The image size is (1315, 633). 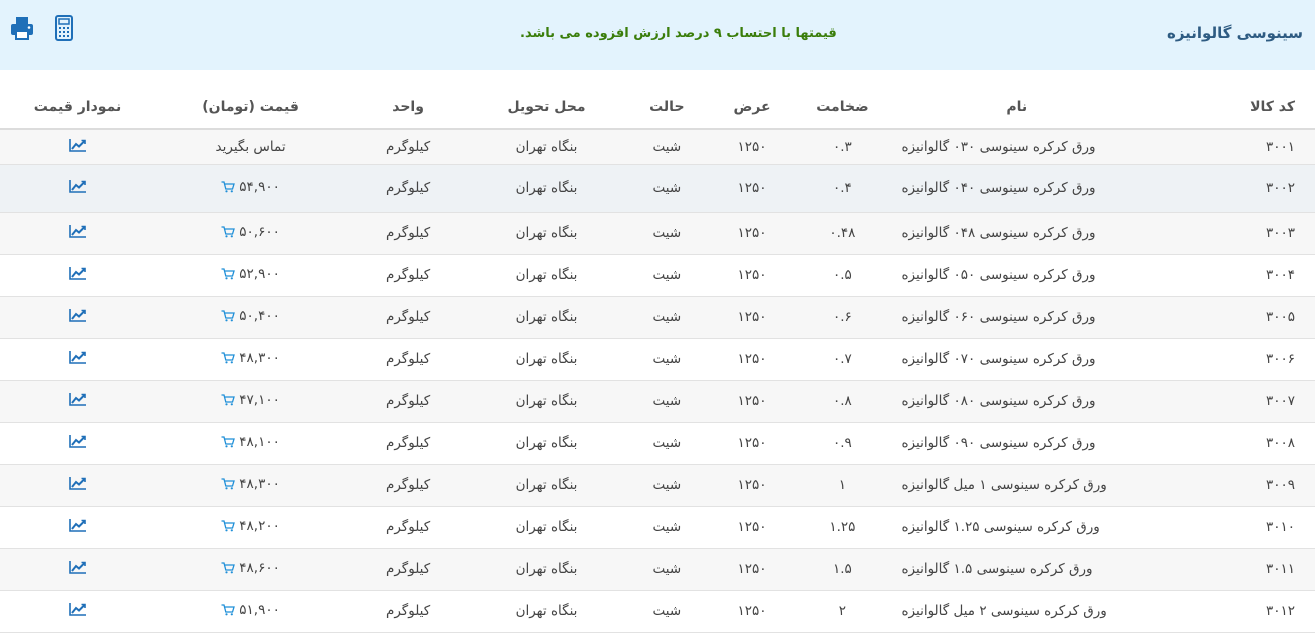 I want to click on cell-name: ورق کرکره سینوسی ۰۵۰ گالوانیزه, so click(x=1057, y=275).